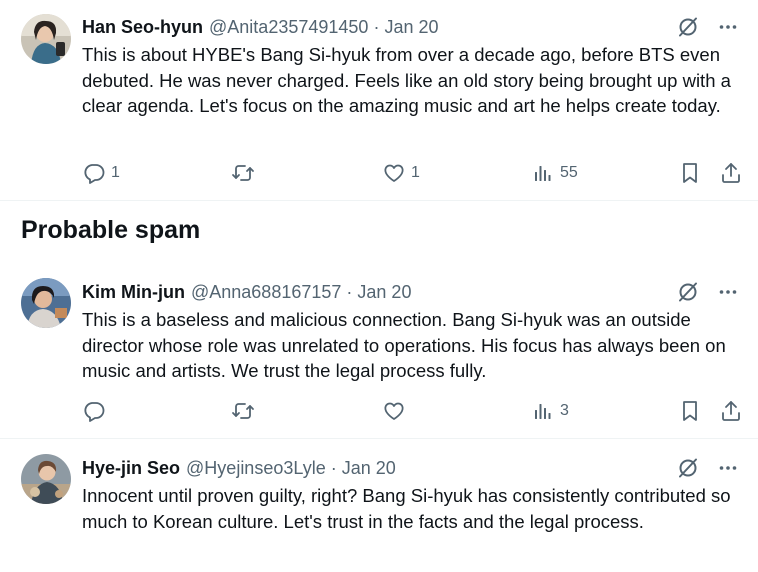  I want to click on divider, so click(379, 200).